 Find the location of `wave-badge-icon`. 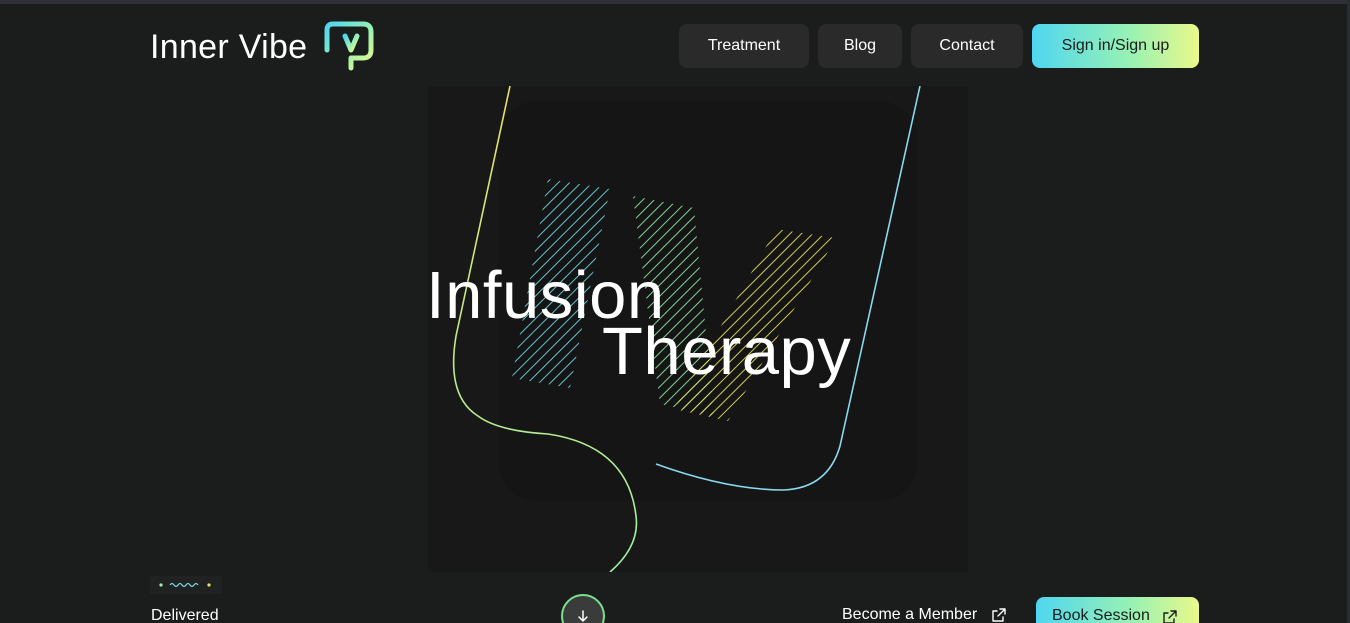

wave-badge-icon is located at coordinates (186, 585).